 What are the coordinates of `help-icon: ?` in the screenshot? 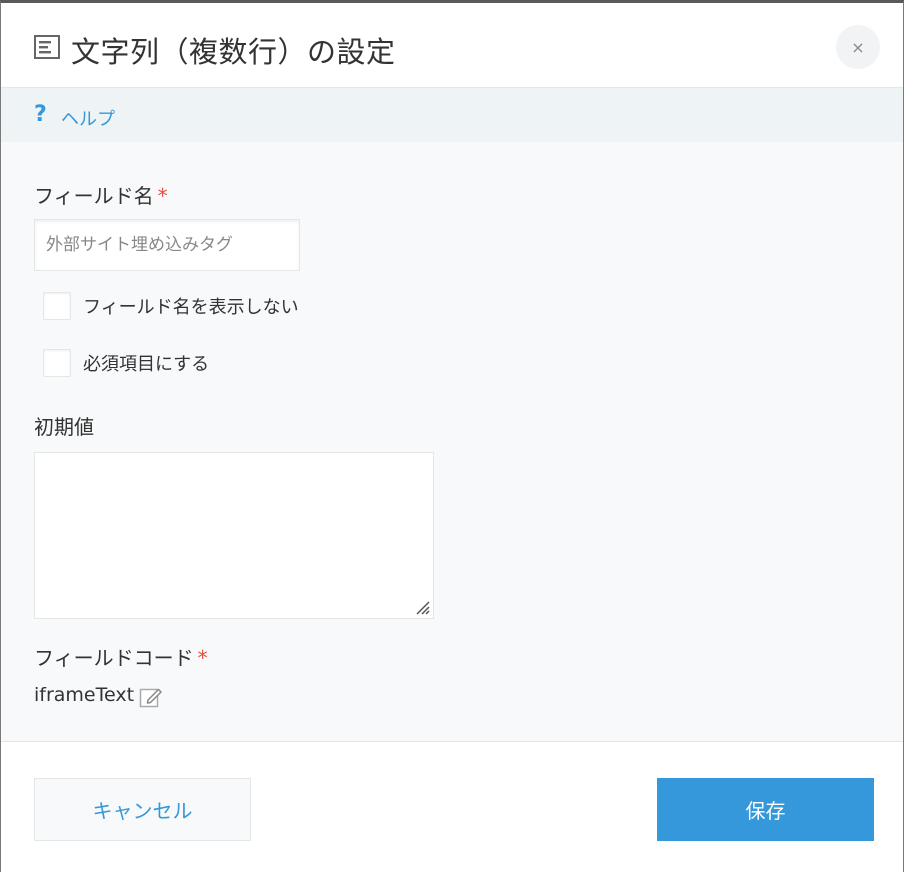 It's located at (40, 114).